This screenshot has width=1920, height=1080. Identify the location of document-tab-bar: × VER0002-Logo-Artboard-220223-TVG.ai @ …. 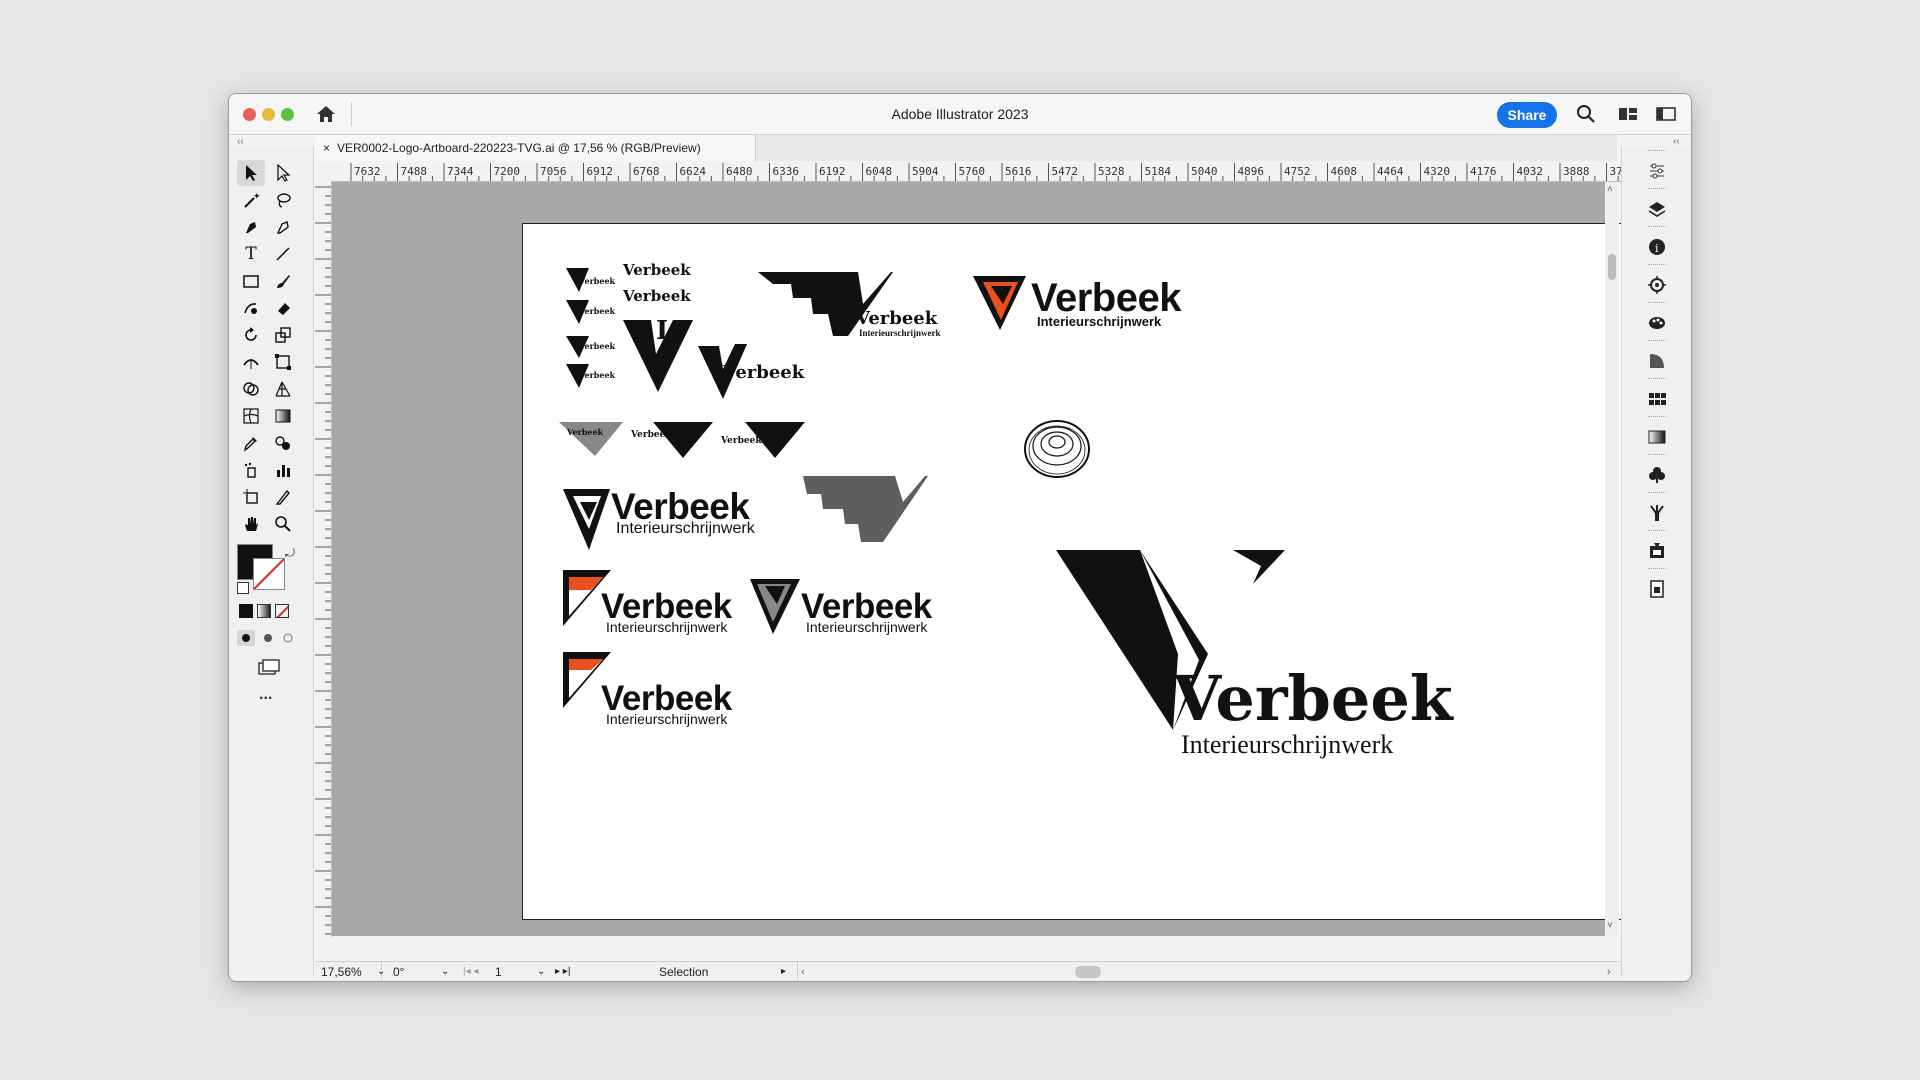
(966, 148).